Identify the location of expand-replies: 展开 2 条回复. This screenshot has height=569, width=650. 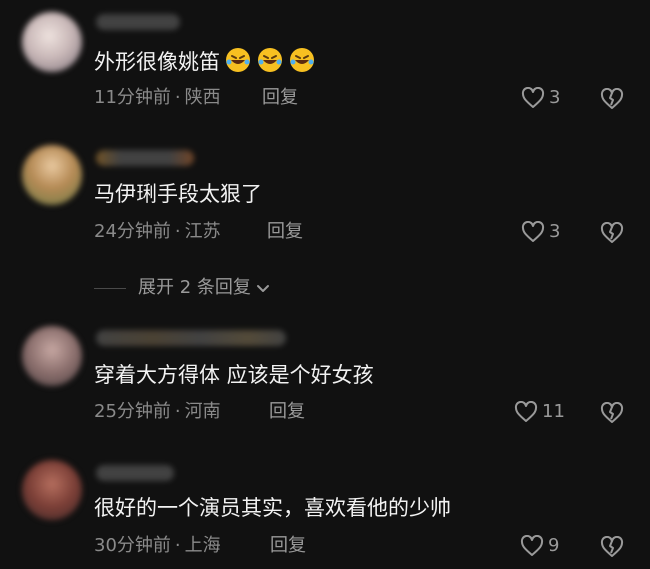
(182, 288).